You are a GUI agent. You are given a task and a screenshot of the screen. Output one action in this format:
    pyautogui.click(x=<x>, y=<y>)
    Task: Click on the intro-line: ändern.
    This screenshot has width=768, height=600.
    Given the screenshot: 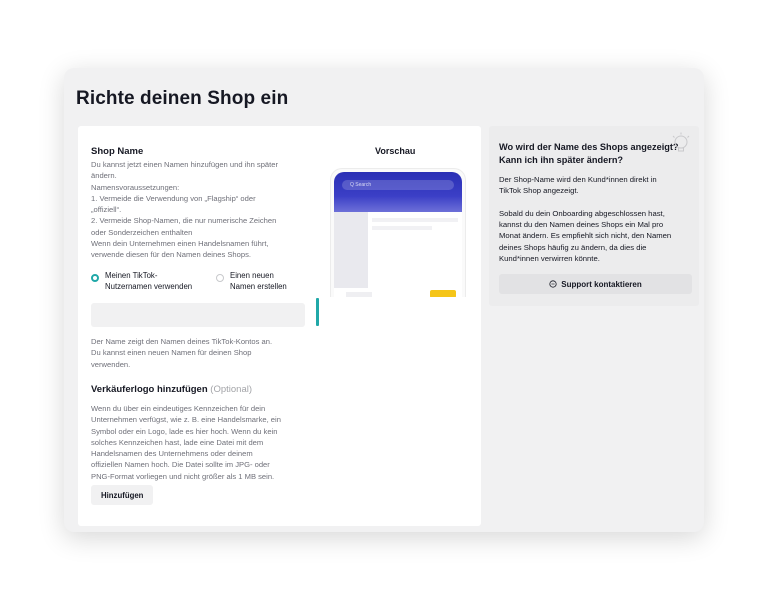 What is the action you would take?
    pyautogui.click(x=104, y=176)
    